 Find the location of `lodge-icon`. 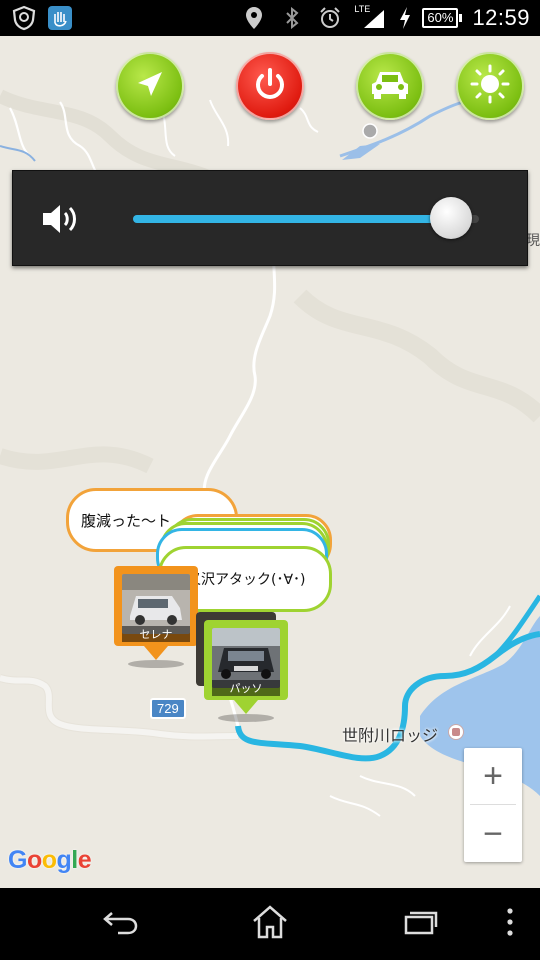

lodge-icon is located at coordinates (456, 732).